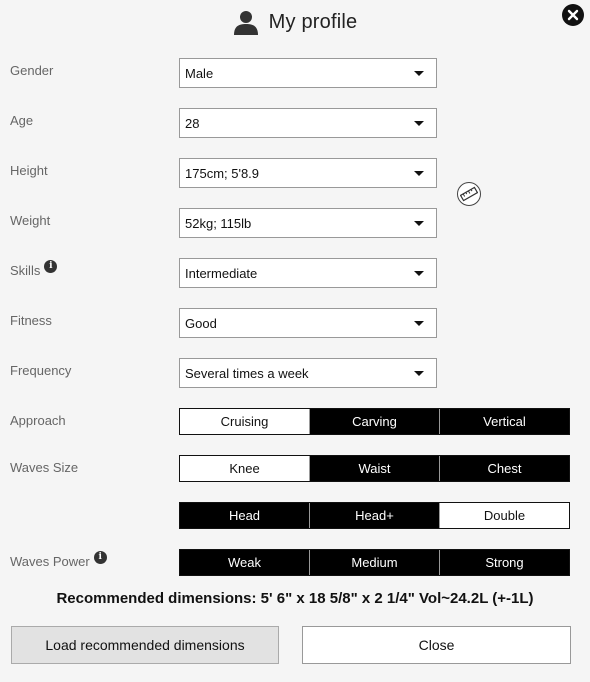  I want to click on age-label-text: Age, so click(22, 120).